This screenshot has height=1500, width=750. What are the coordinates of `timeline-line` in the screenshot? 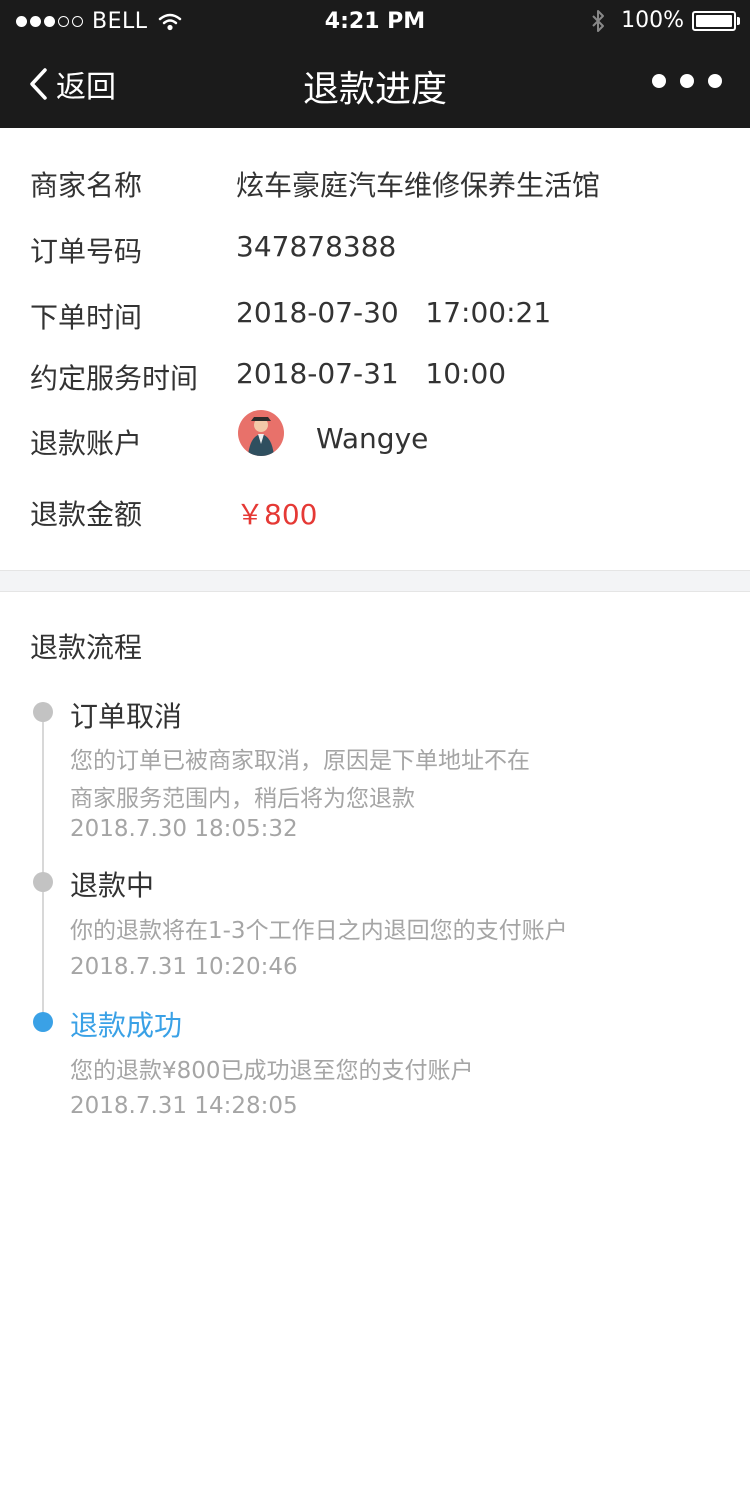 It's located at (43, 867).